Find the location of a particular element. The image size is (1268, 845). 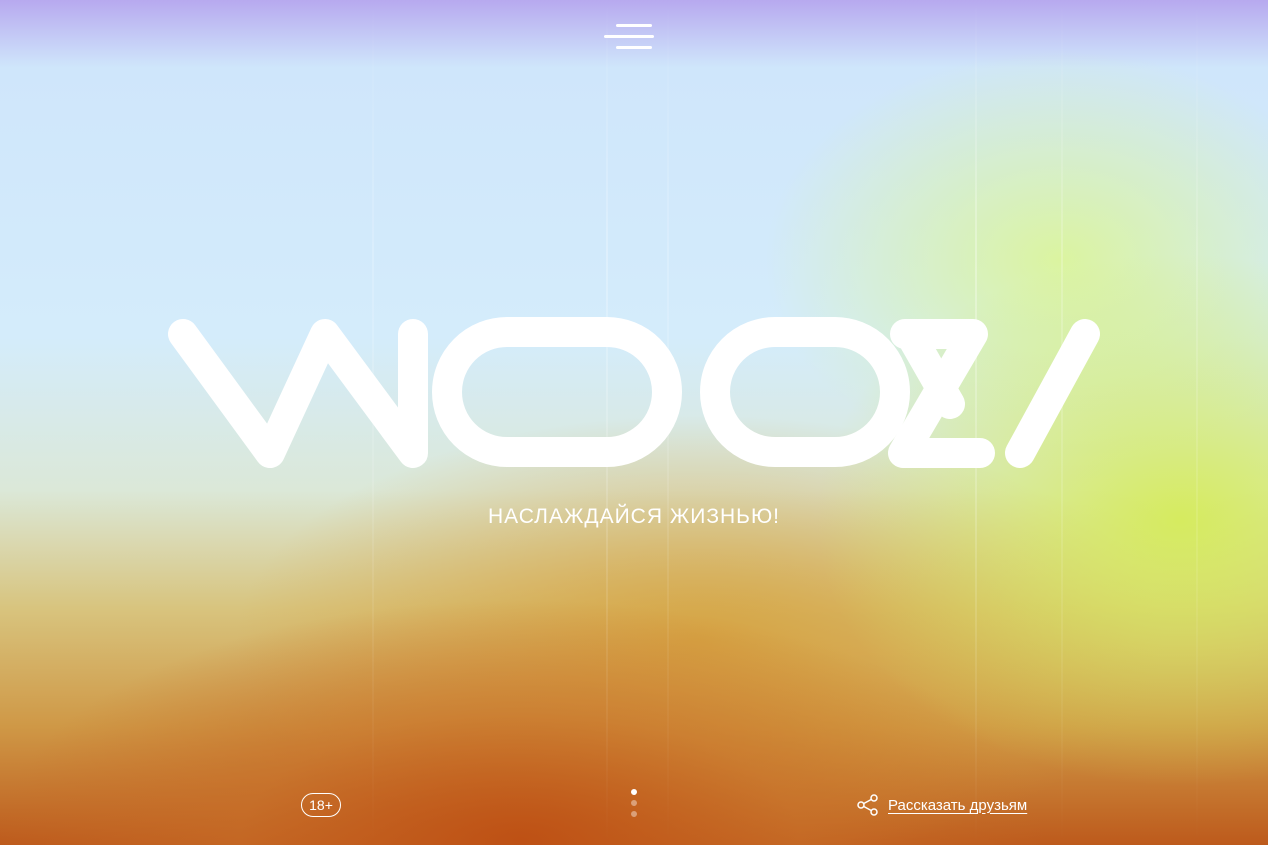

age-rating-badge: 18+ is located at coordinates (321, 805).